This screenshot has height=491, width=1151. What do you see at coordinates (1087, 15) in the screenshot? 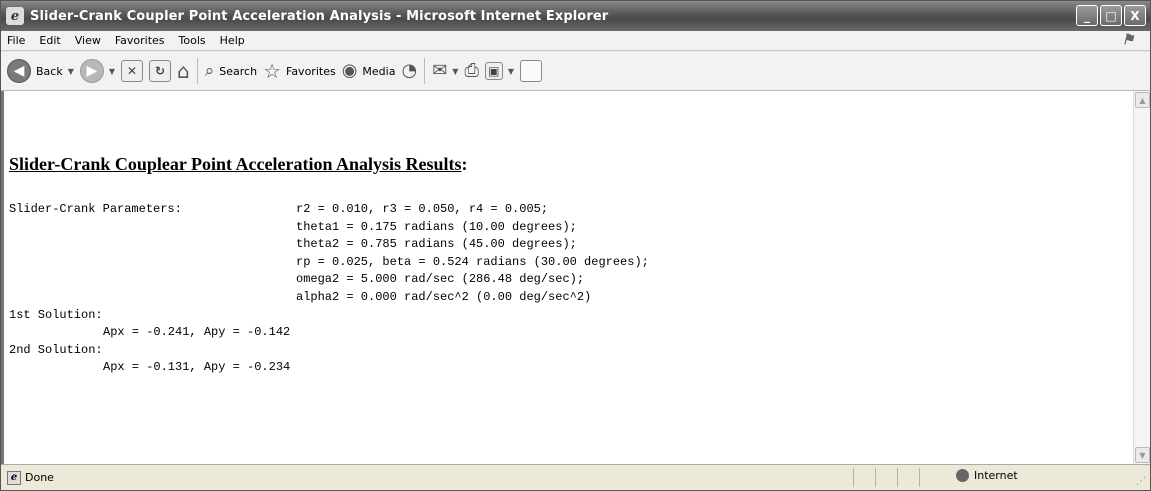
I see `minimize-button: _` at bounding box center [1087, 15].